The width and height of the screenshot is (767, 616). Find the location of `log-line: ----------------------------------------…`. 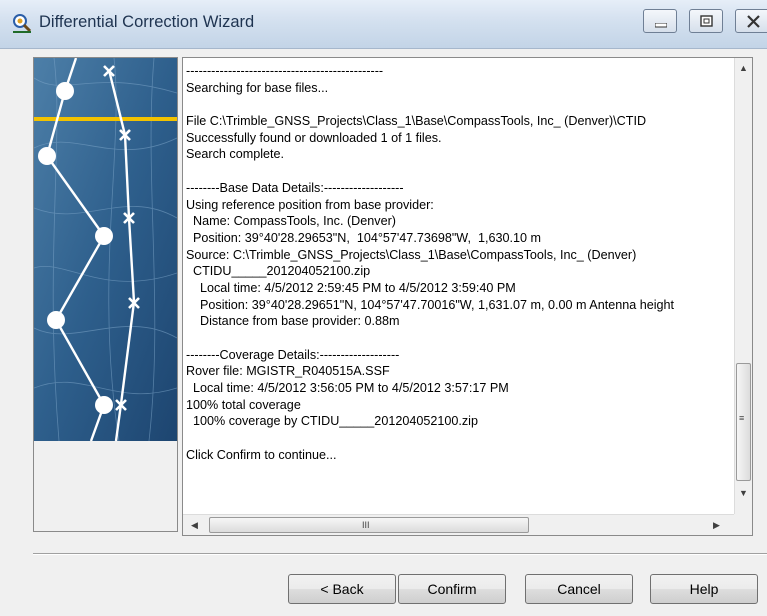

log-line: ----------------------------------------… is located at coordinates (285, 71).